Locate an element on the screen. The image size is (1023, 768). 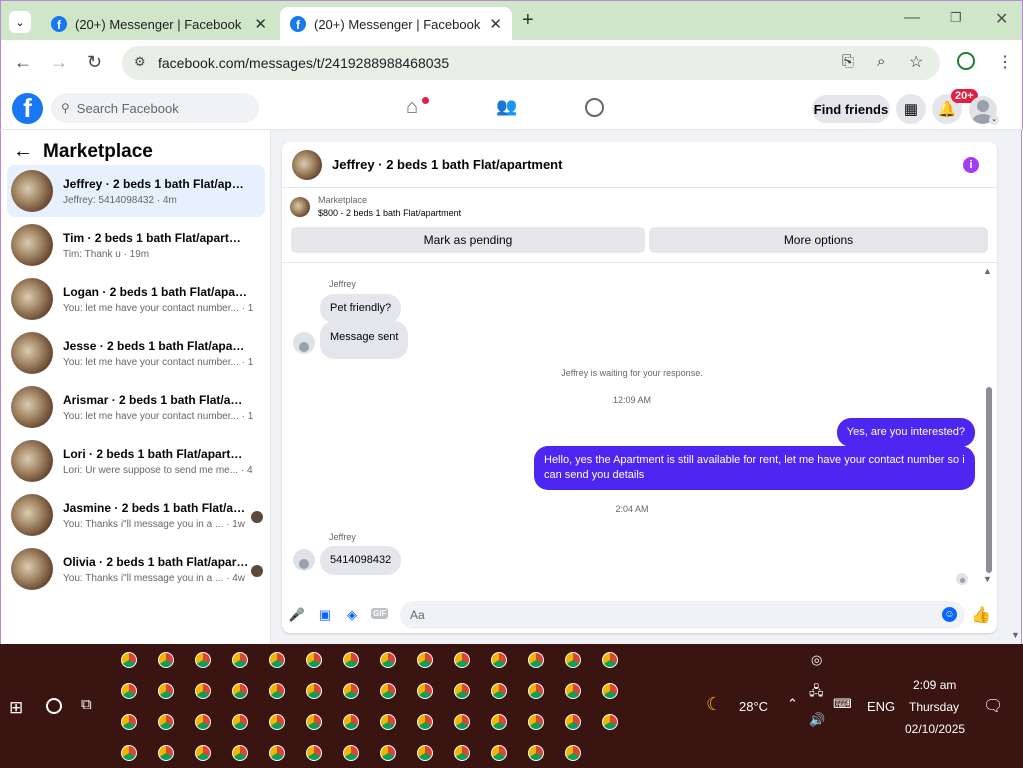
back-icon: ← is located at coordinates (23, 62).